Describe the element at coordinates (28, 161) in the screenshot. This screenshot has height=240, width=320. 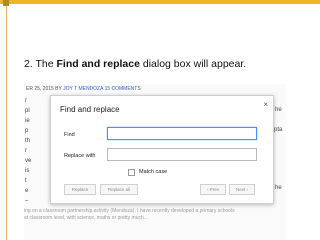
I see `left-fragment: ve` at that location.